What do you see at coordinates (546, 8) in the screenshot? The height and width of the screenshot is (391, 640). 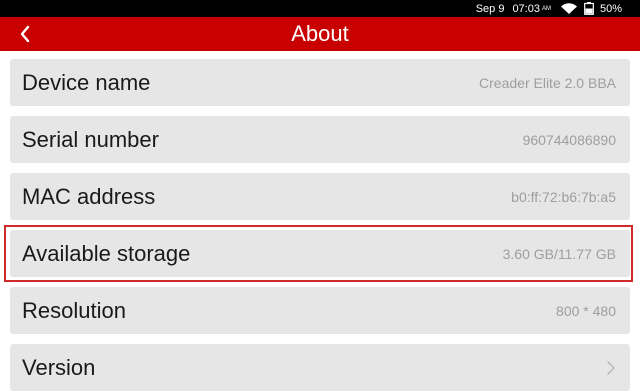 I see `status-ampm: AM` at bounding box center [546, 8].